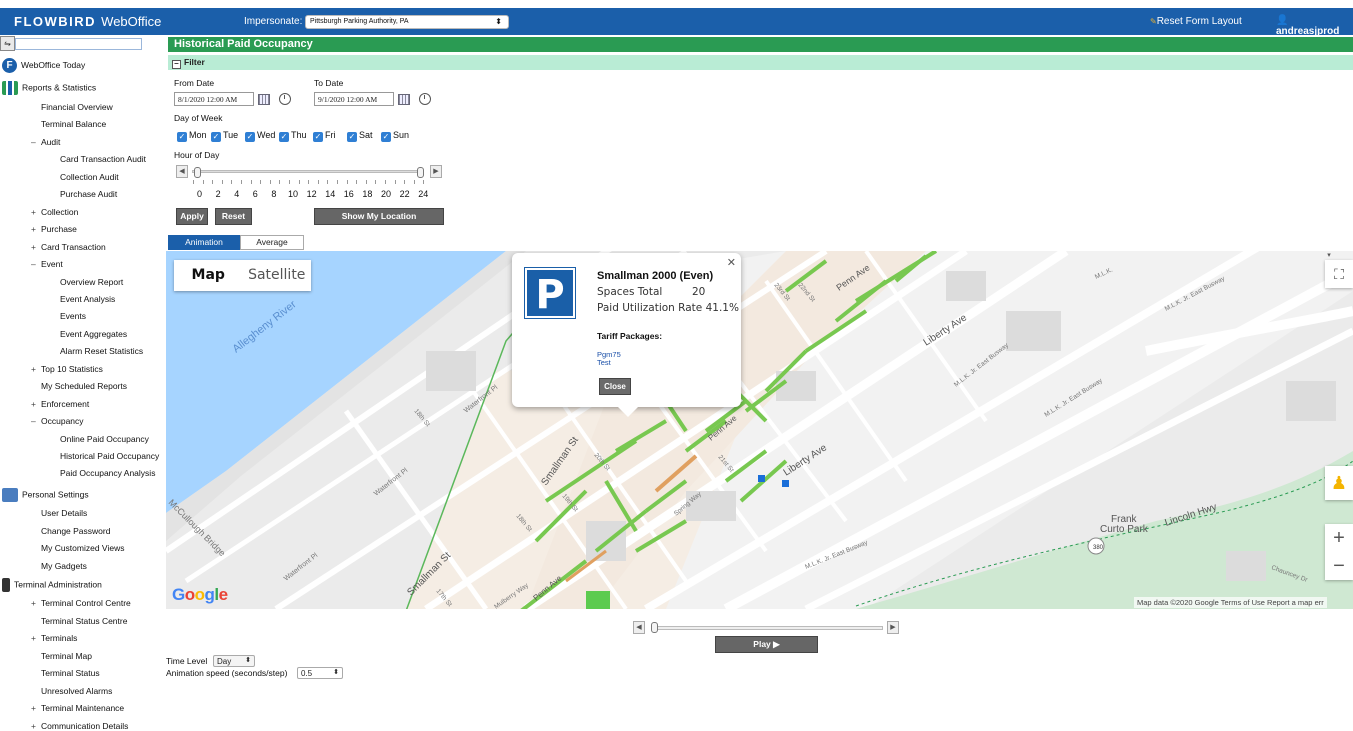  What do you see at coordinates (354, 99) in the screenshot?
I see `to-date-input: 9/1/2020 12:00 AM` at bounding box center [354, 99].